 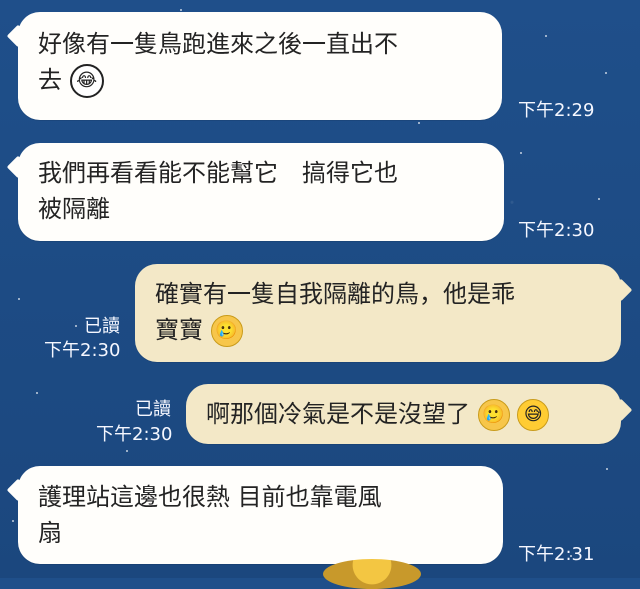 I want to click on message-line: 我們再看看能不能幫它 搞得它也, so click(x=218, y=173).